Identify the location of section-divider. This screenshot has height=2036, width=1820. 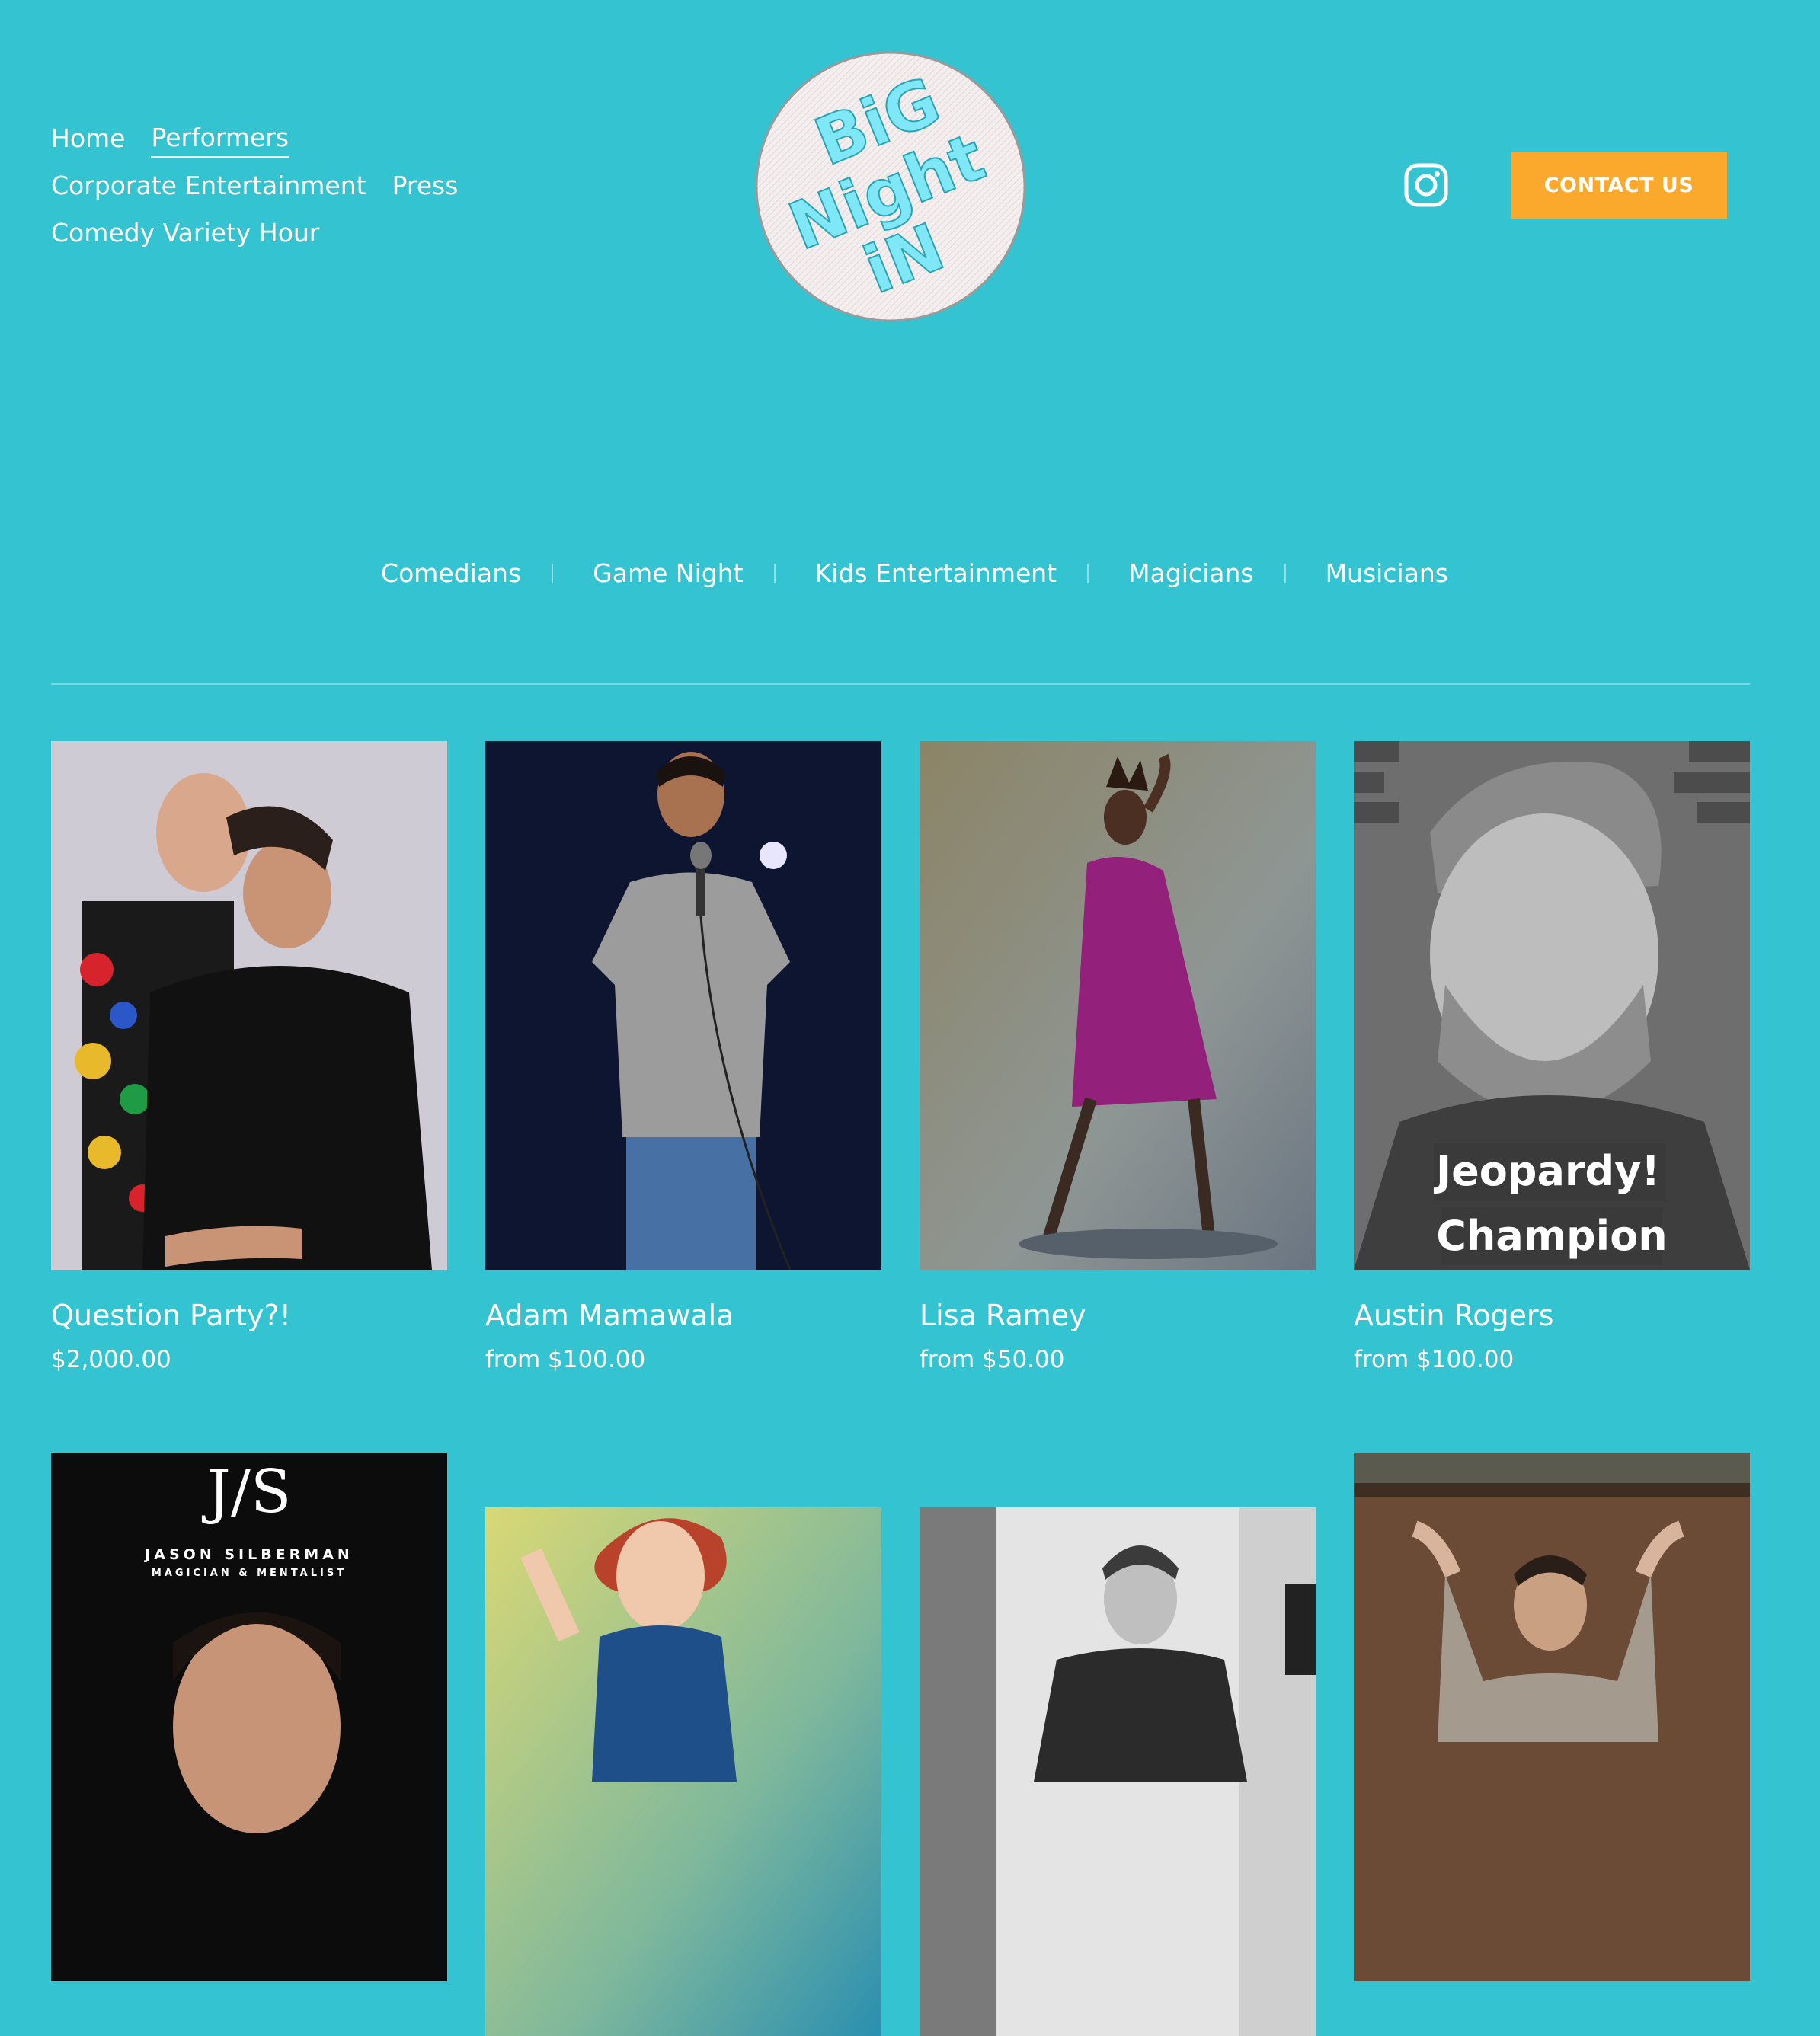
(900, 684).